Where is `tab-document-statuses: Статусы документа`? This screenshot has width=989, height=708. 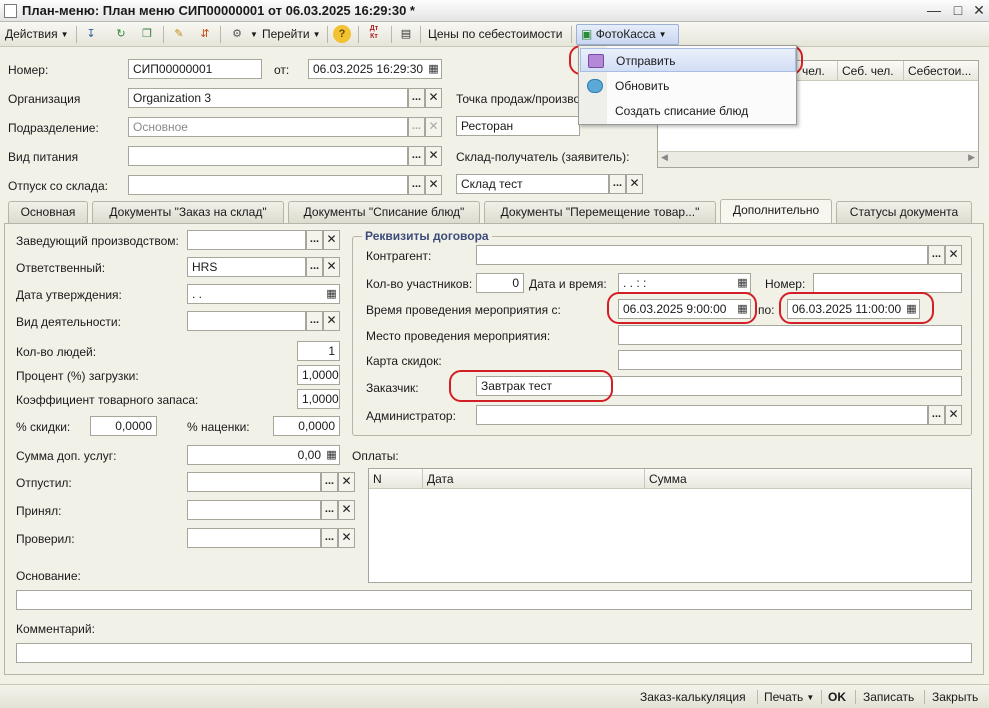
tab-document-statuses: Статусы документа is located at coordinates (904, 212).